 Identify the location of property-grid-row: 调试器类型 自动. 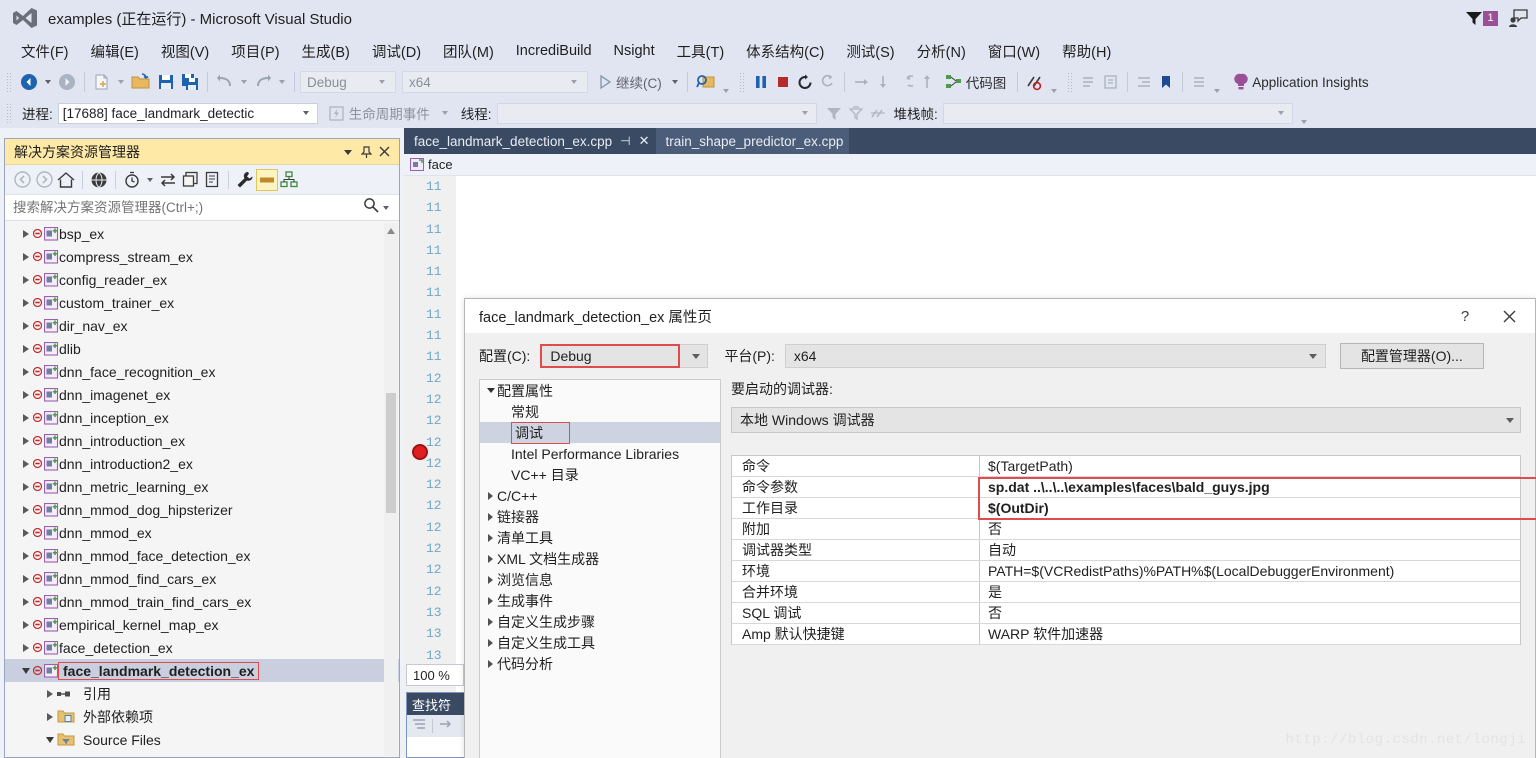
(1126, 550).